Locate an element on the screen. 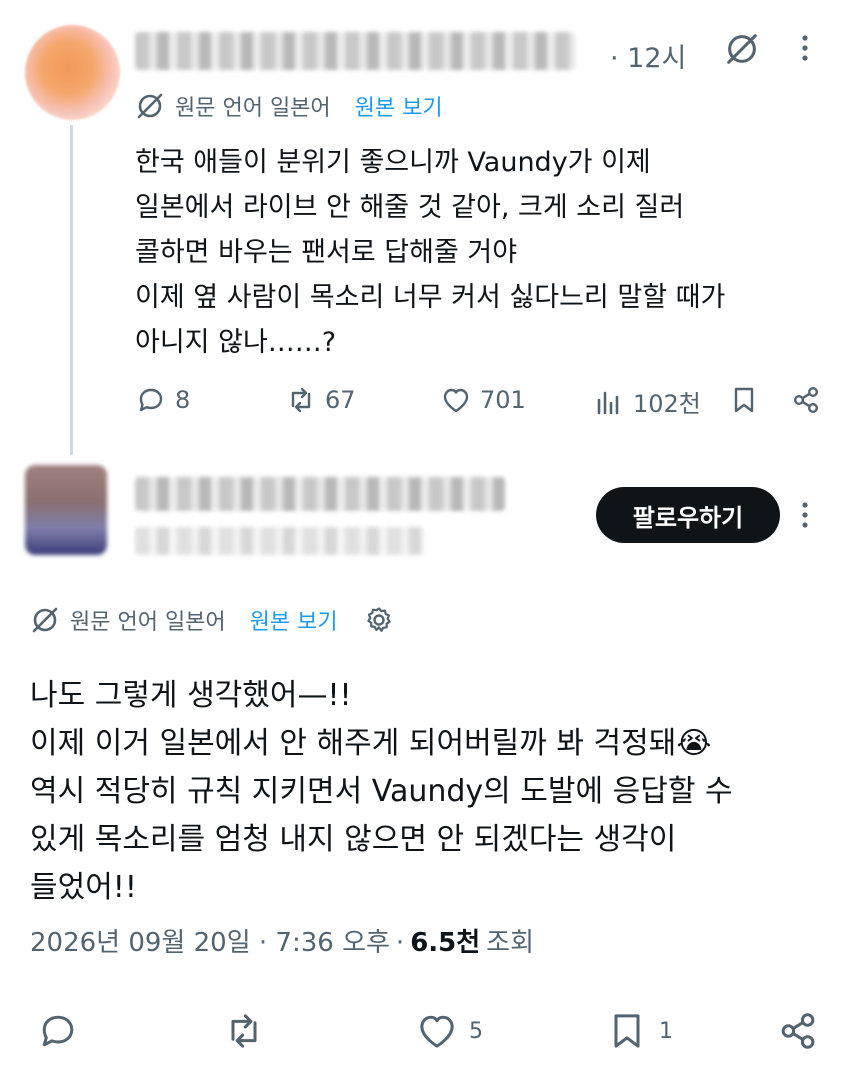 The height and width of the screenshot is (1088, 850). bookmark-button: 1 is located at coordinates (639, 1031).